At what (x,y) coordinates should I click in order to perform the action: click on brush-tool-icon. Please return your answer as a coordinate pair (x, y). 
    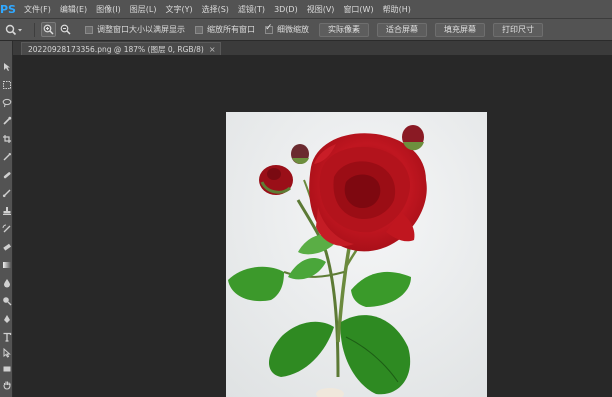
    Looking at the image, I should click on (6, 193).